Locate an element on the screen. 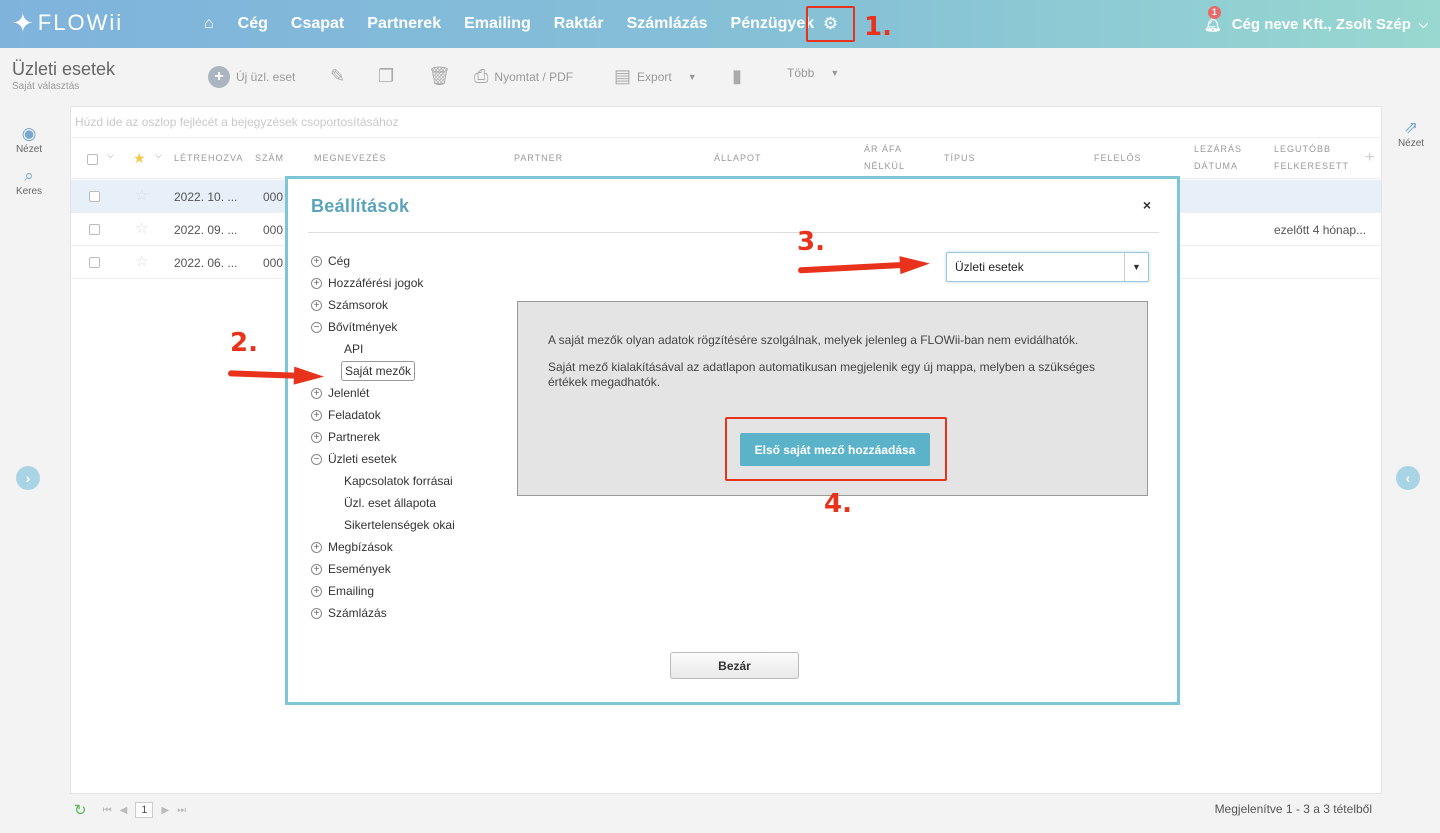 Image resolution: width=1440 pixels, height=833 pixels. file-icon: ▤ is located at coordinates (623, 76).